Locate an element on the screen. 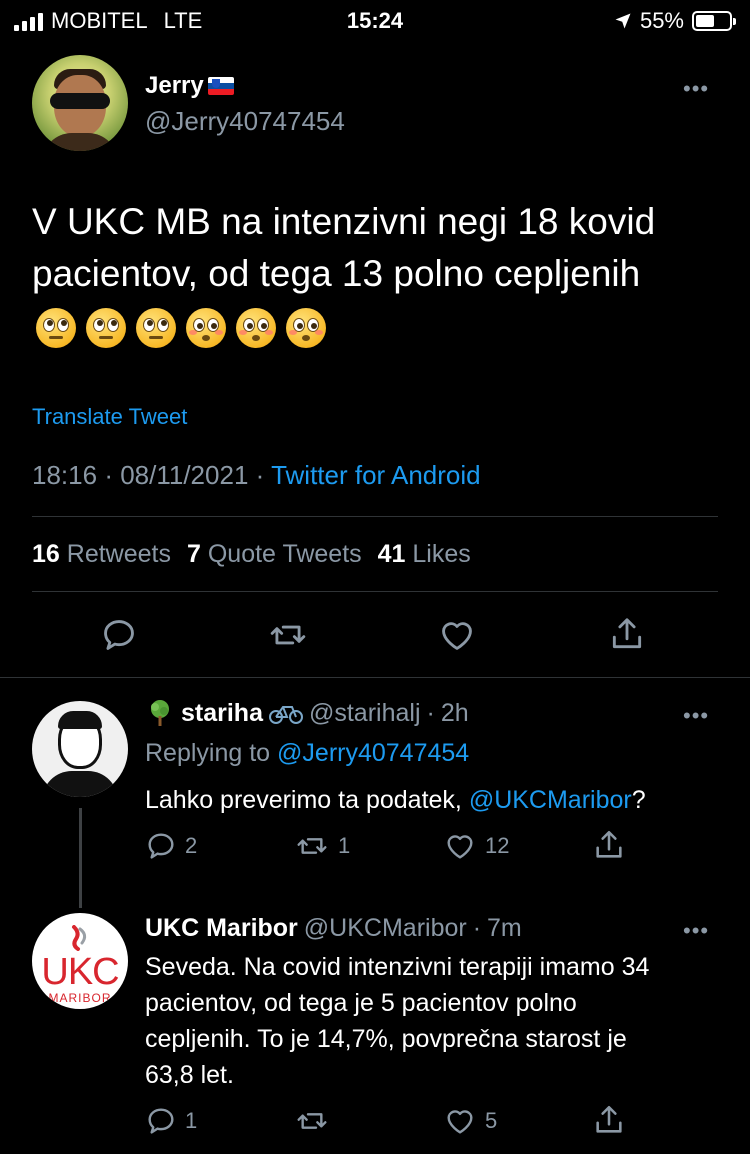 The image size is (750, 1154). tweet-date: 08/11/2021 is located at coordinates (184, 475).